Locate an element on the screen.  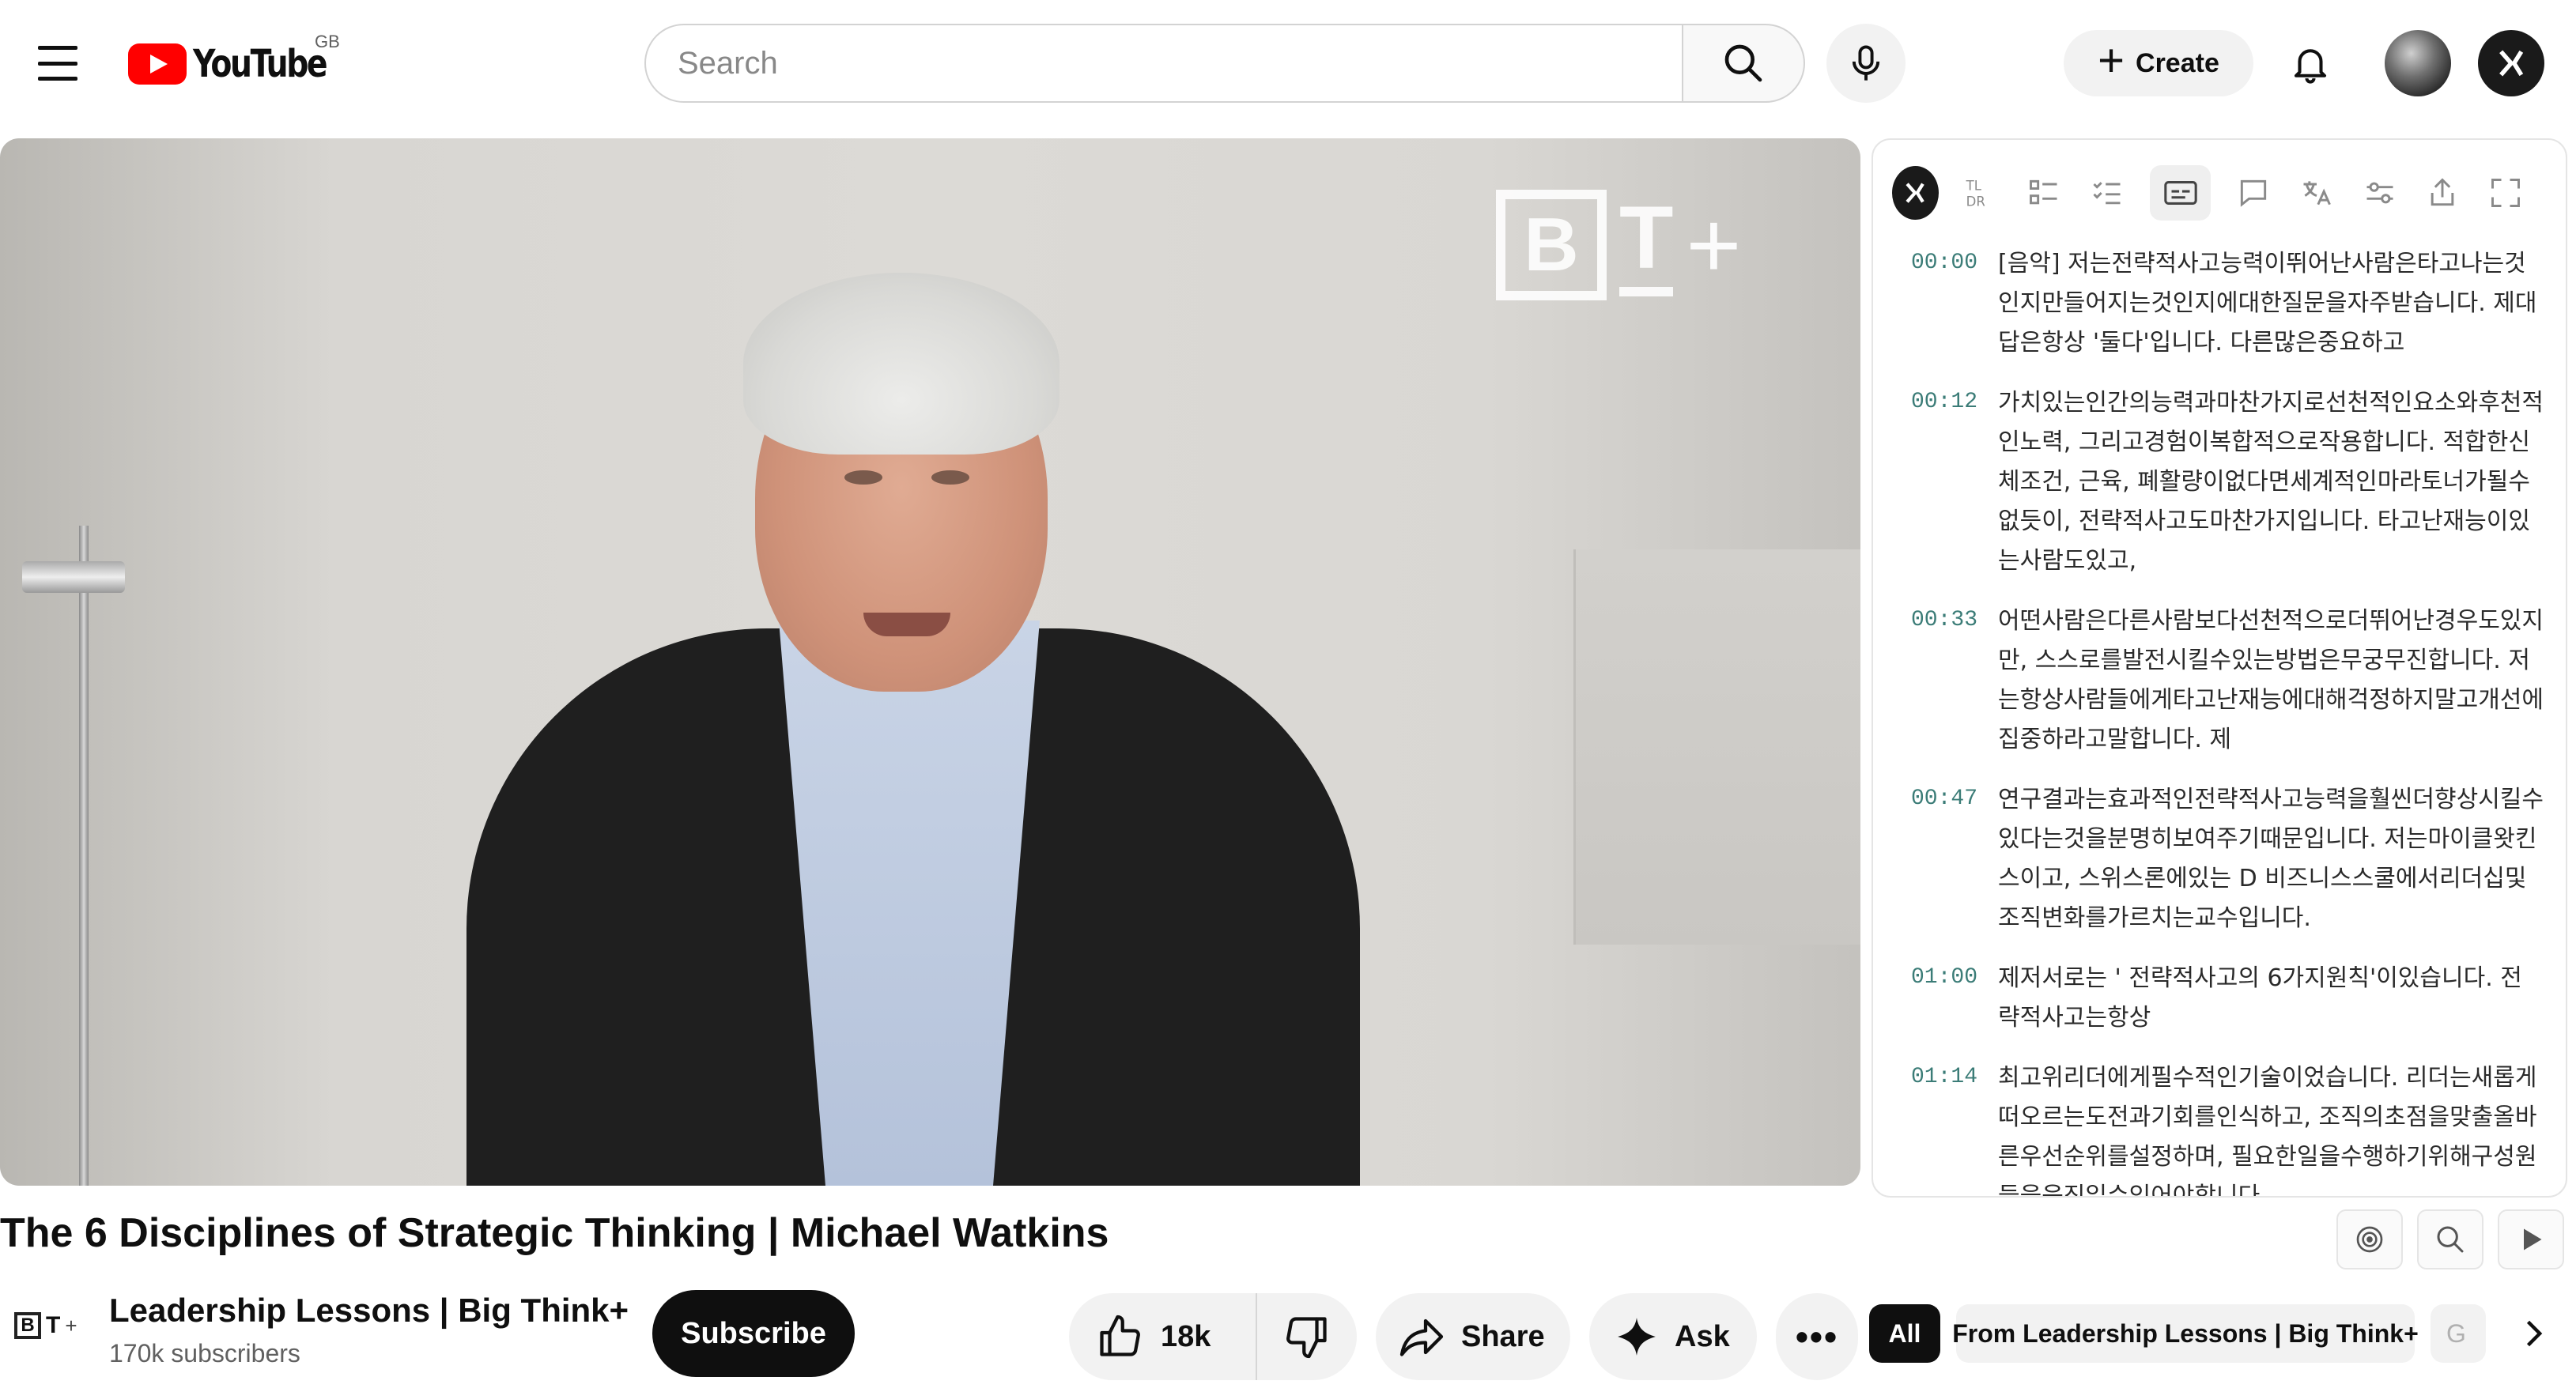
create-button: + Create is located at coordinates (2158, 63).